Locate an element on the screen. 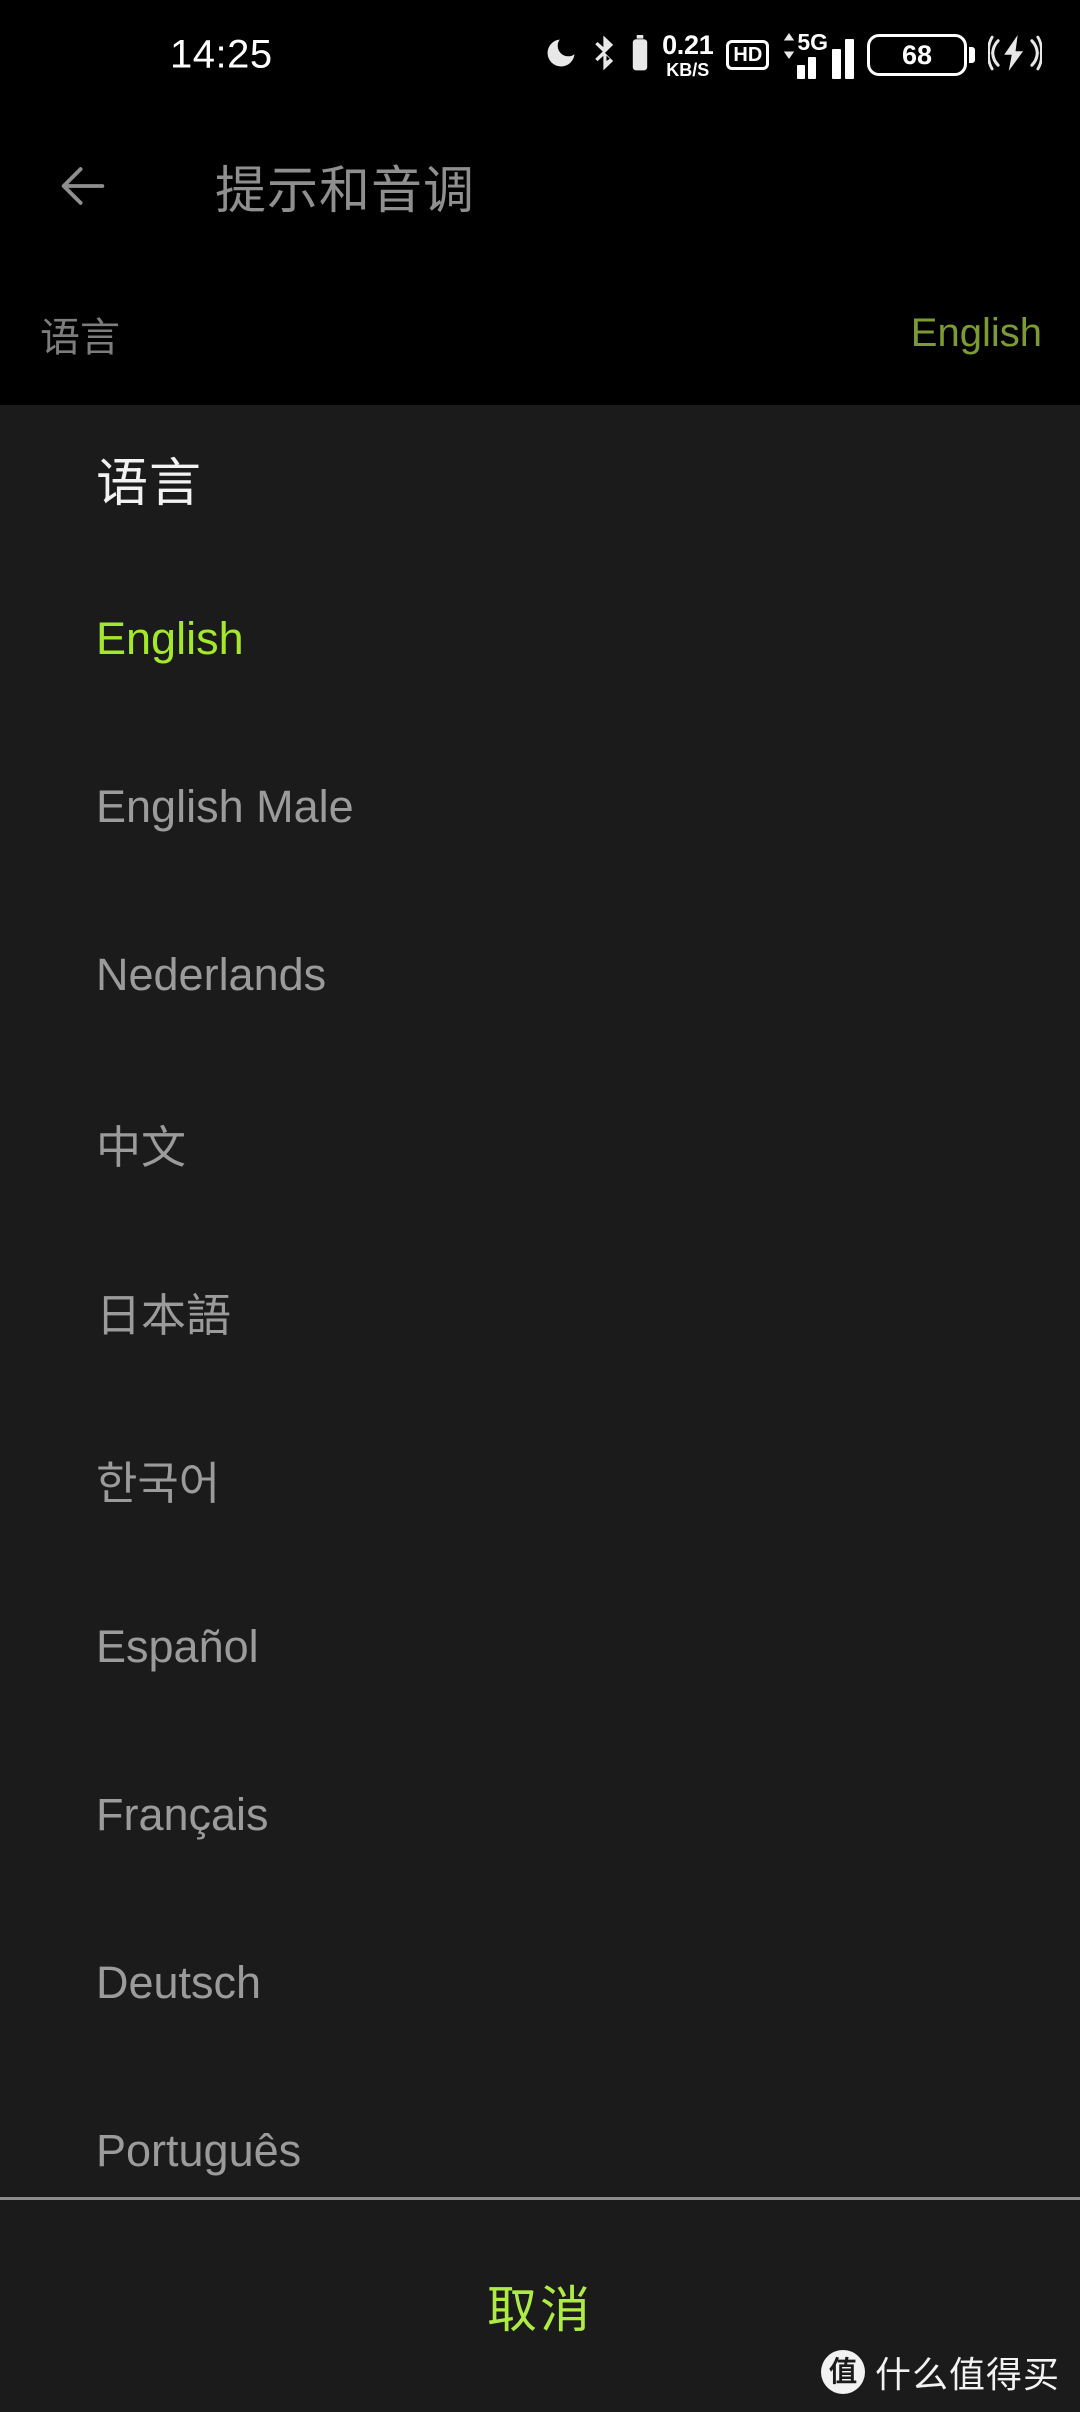 The height and width of the screenshot is (2412, 1080). battery-cap is located at coordinates (972, 55).